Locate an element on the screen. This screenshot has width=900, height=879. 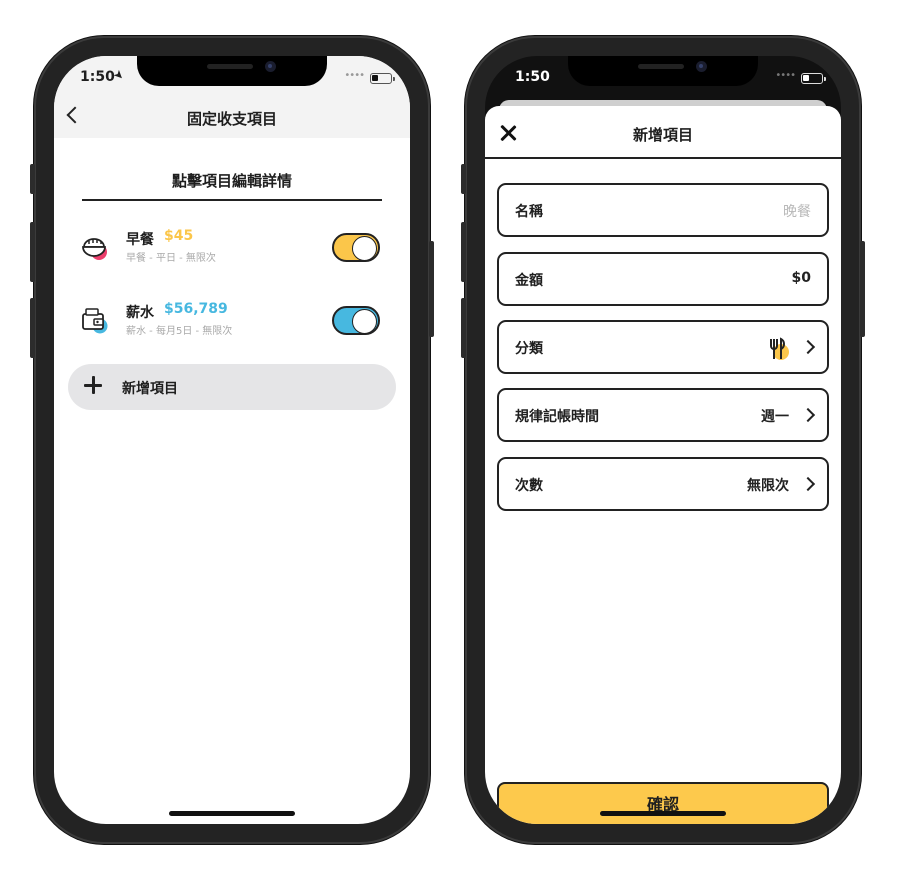
item-amount: $45 is located at coordinates (179, 236).